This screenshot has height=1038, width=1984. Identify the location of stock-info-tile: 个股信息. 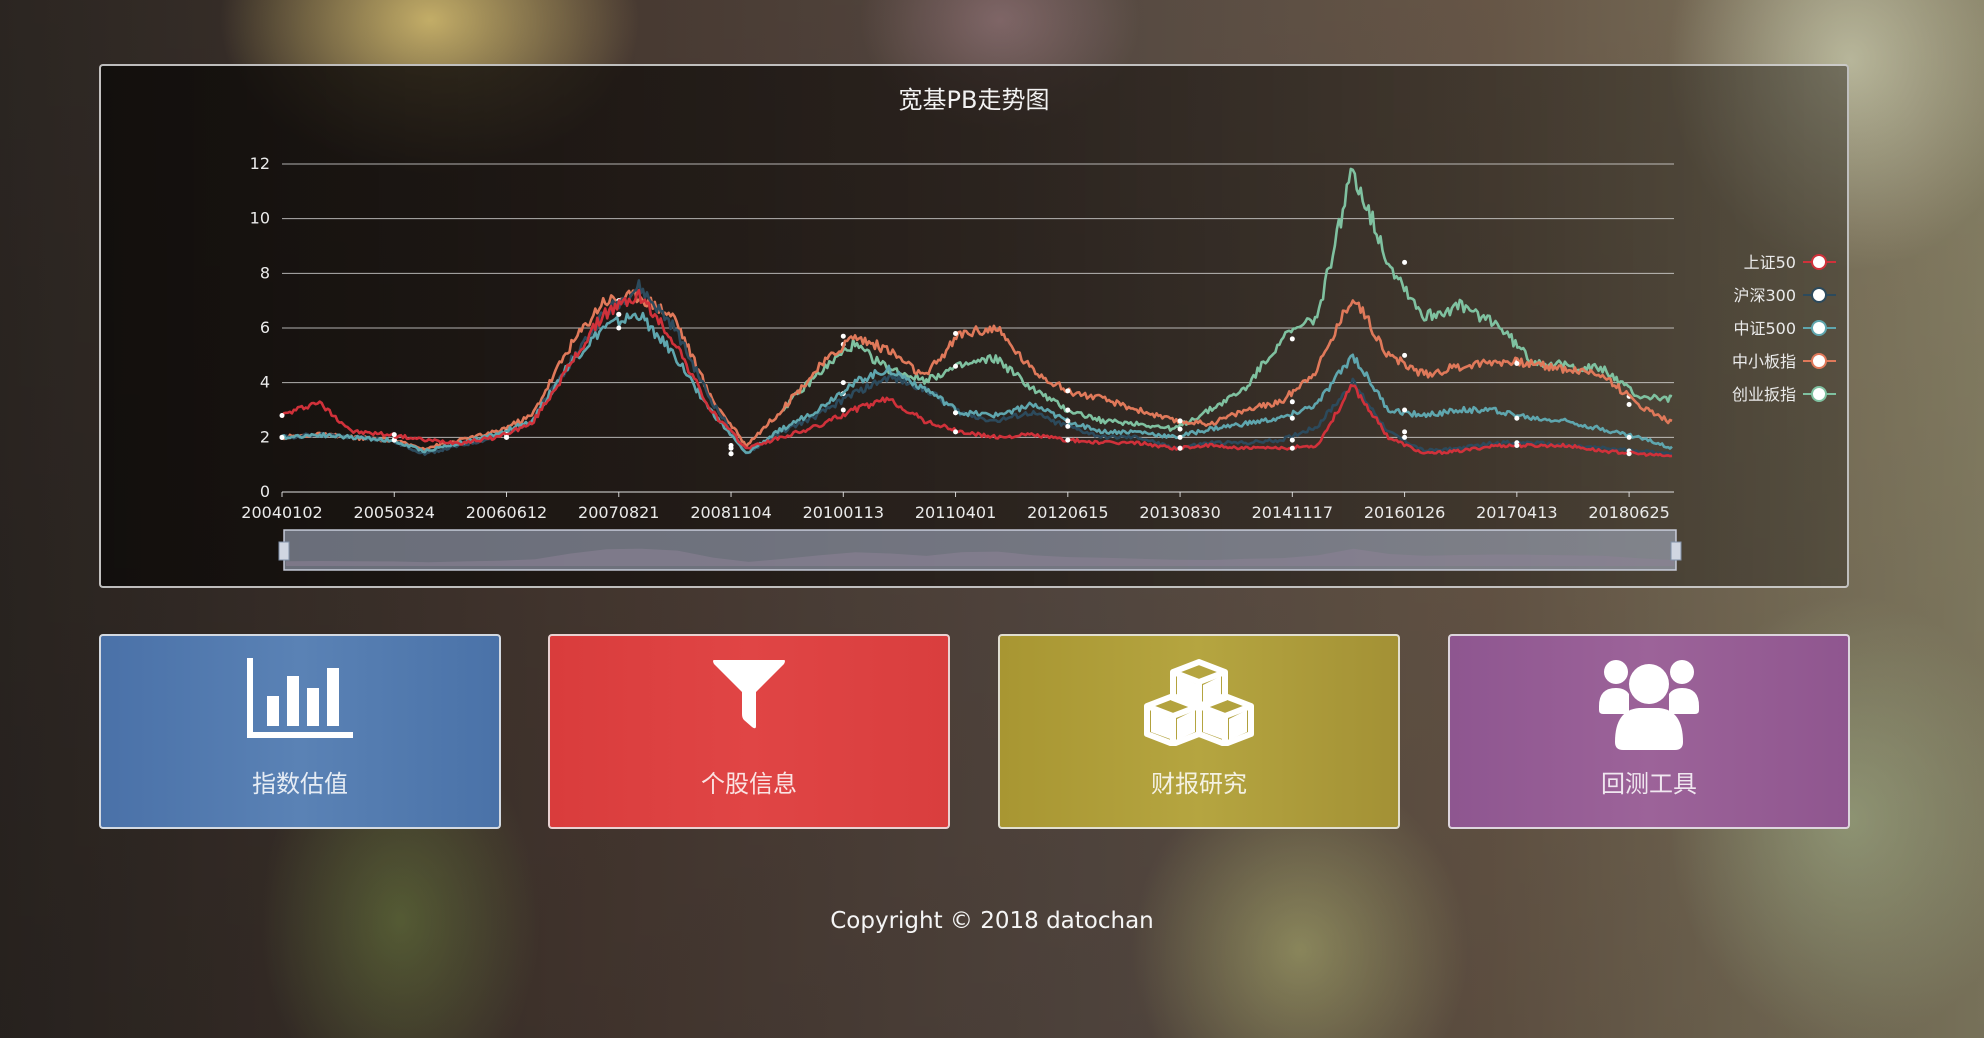
(749, 731).